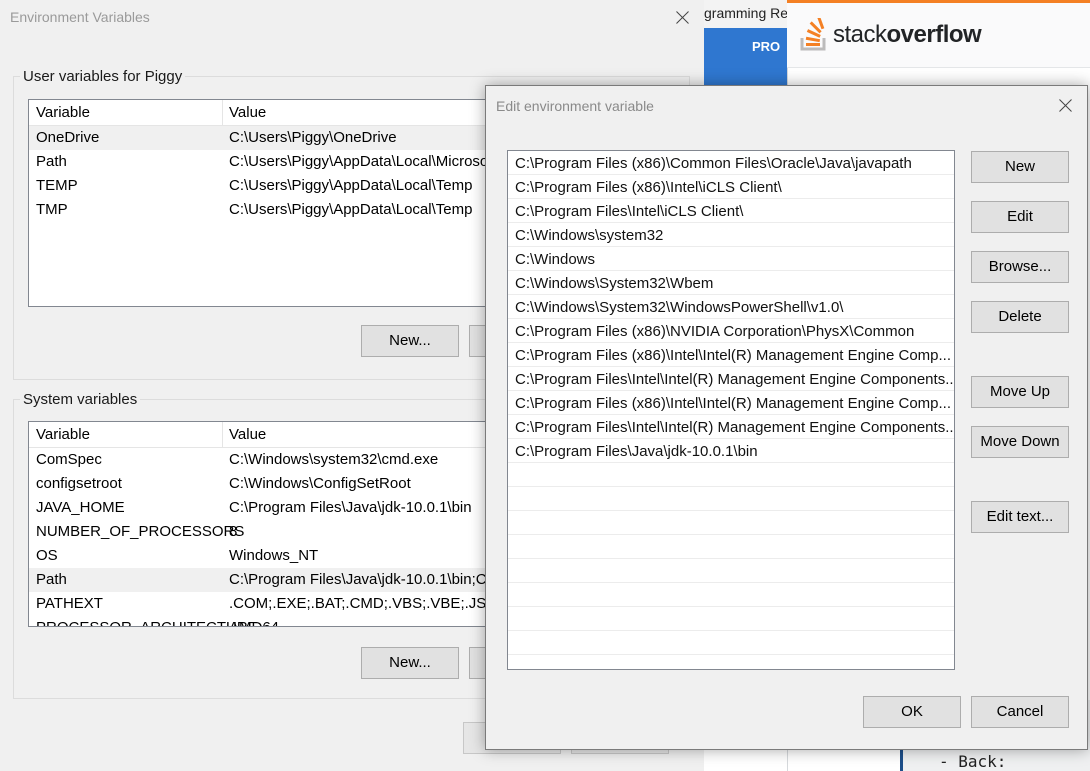  I want to click on course-tab: gramming Re PRO, so click(745, 45).